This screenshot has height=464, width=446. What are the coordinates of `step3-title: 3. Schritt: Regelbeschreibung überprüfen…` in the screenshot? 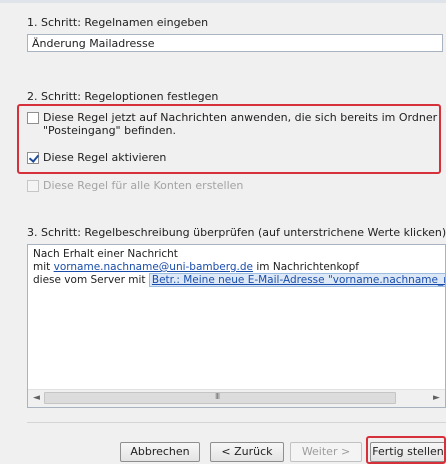 It's located at (236, 232).